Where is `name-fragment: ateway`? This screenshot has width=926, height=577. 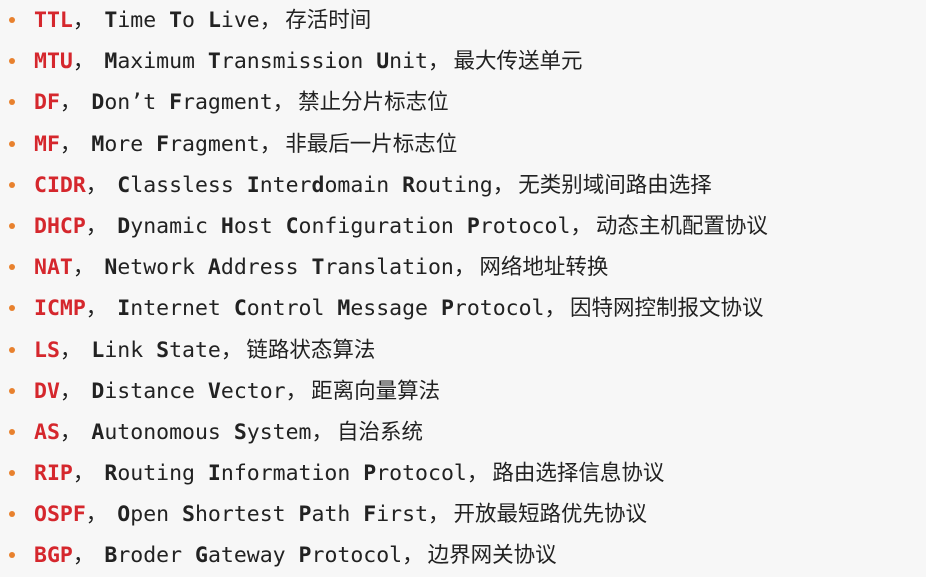
name-fragment: ateway is located at coordinates (253, 556).